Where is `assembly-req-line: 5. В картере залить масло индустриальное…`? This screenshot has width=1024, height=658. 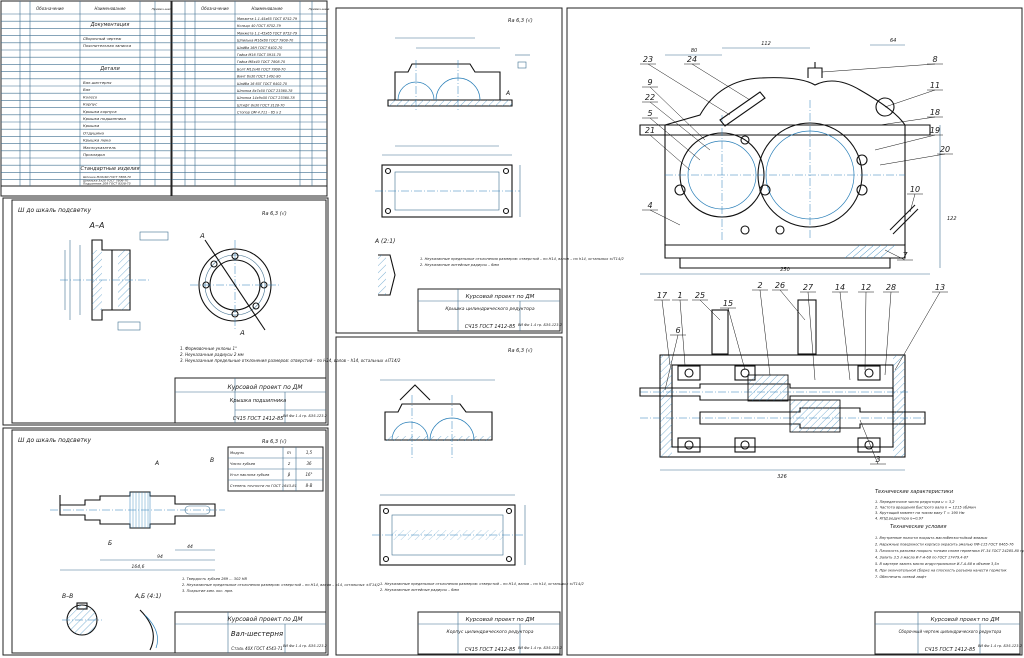 assembly-req-line: 5. В картере залить масло индустриальное… is located at coordinates (937, 564).